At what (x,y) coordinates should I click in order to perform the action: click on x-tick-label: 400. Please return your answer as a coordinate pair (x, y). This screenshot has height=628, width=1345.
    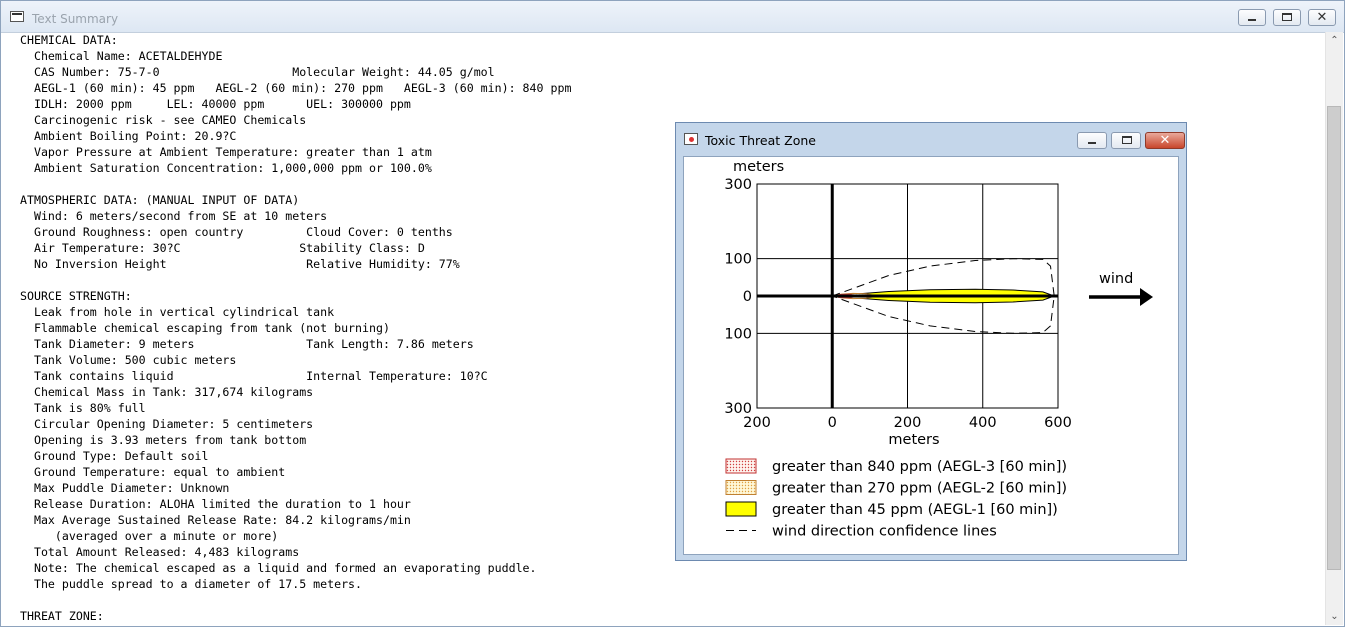
    Looking at the image, I should click on (983, 423).